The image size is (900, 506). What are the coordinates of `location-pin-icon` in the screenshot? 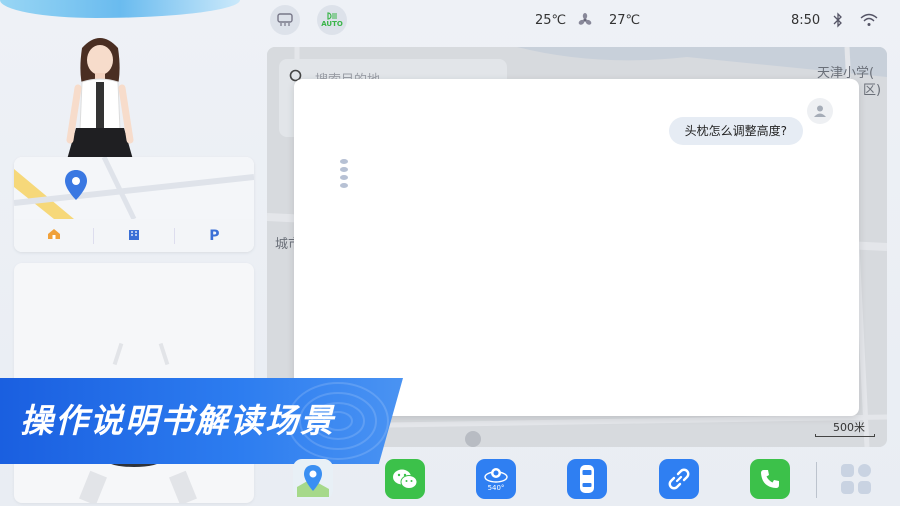 It's located at (76, 187).